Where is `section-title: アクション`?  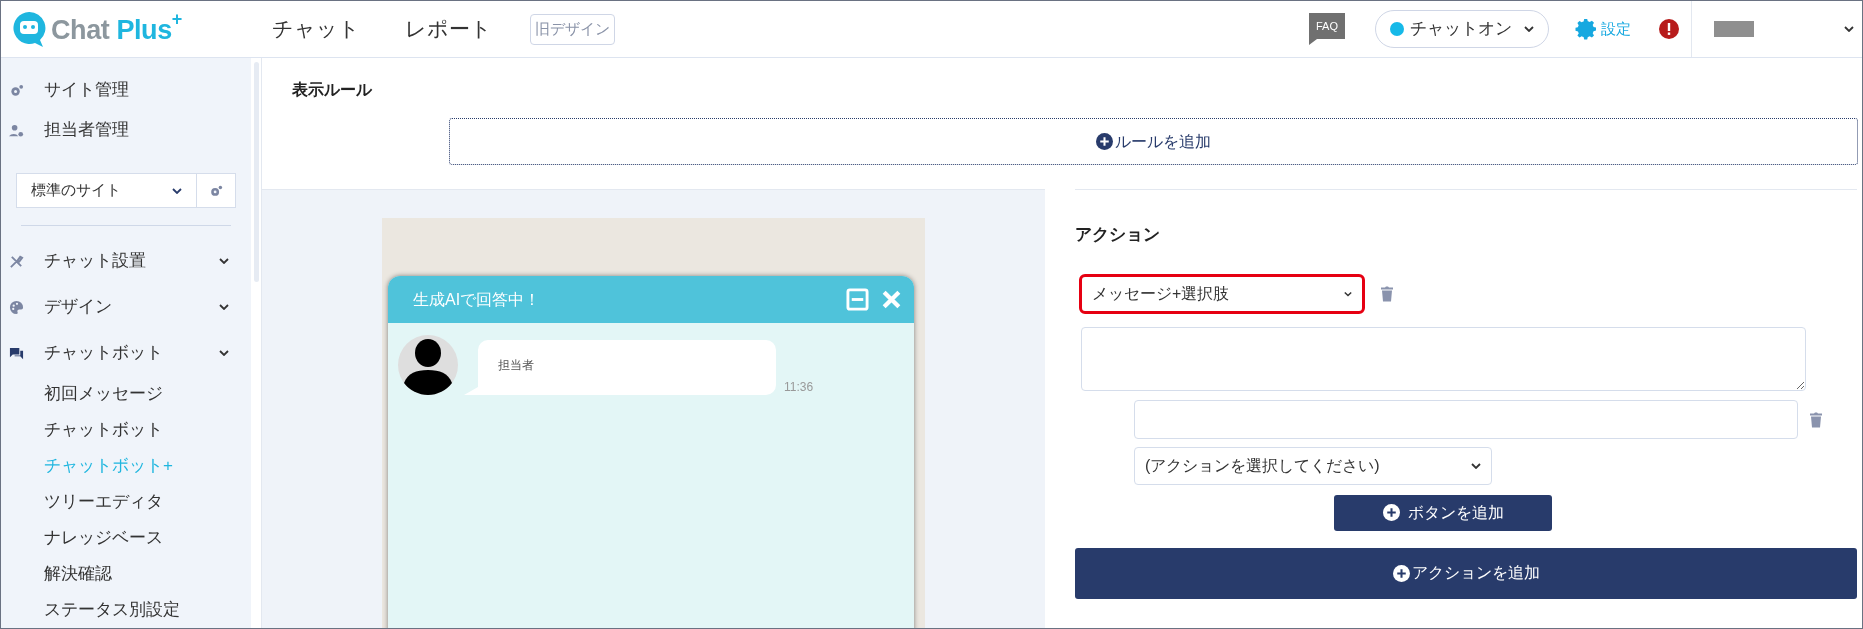
section-title: アクション is located at coordinates (1118, 235).